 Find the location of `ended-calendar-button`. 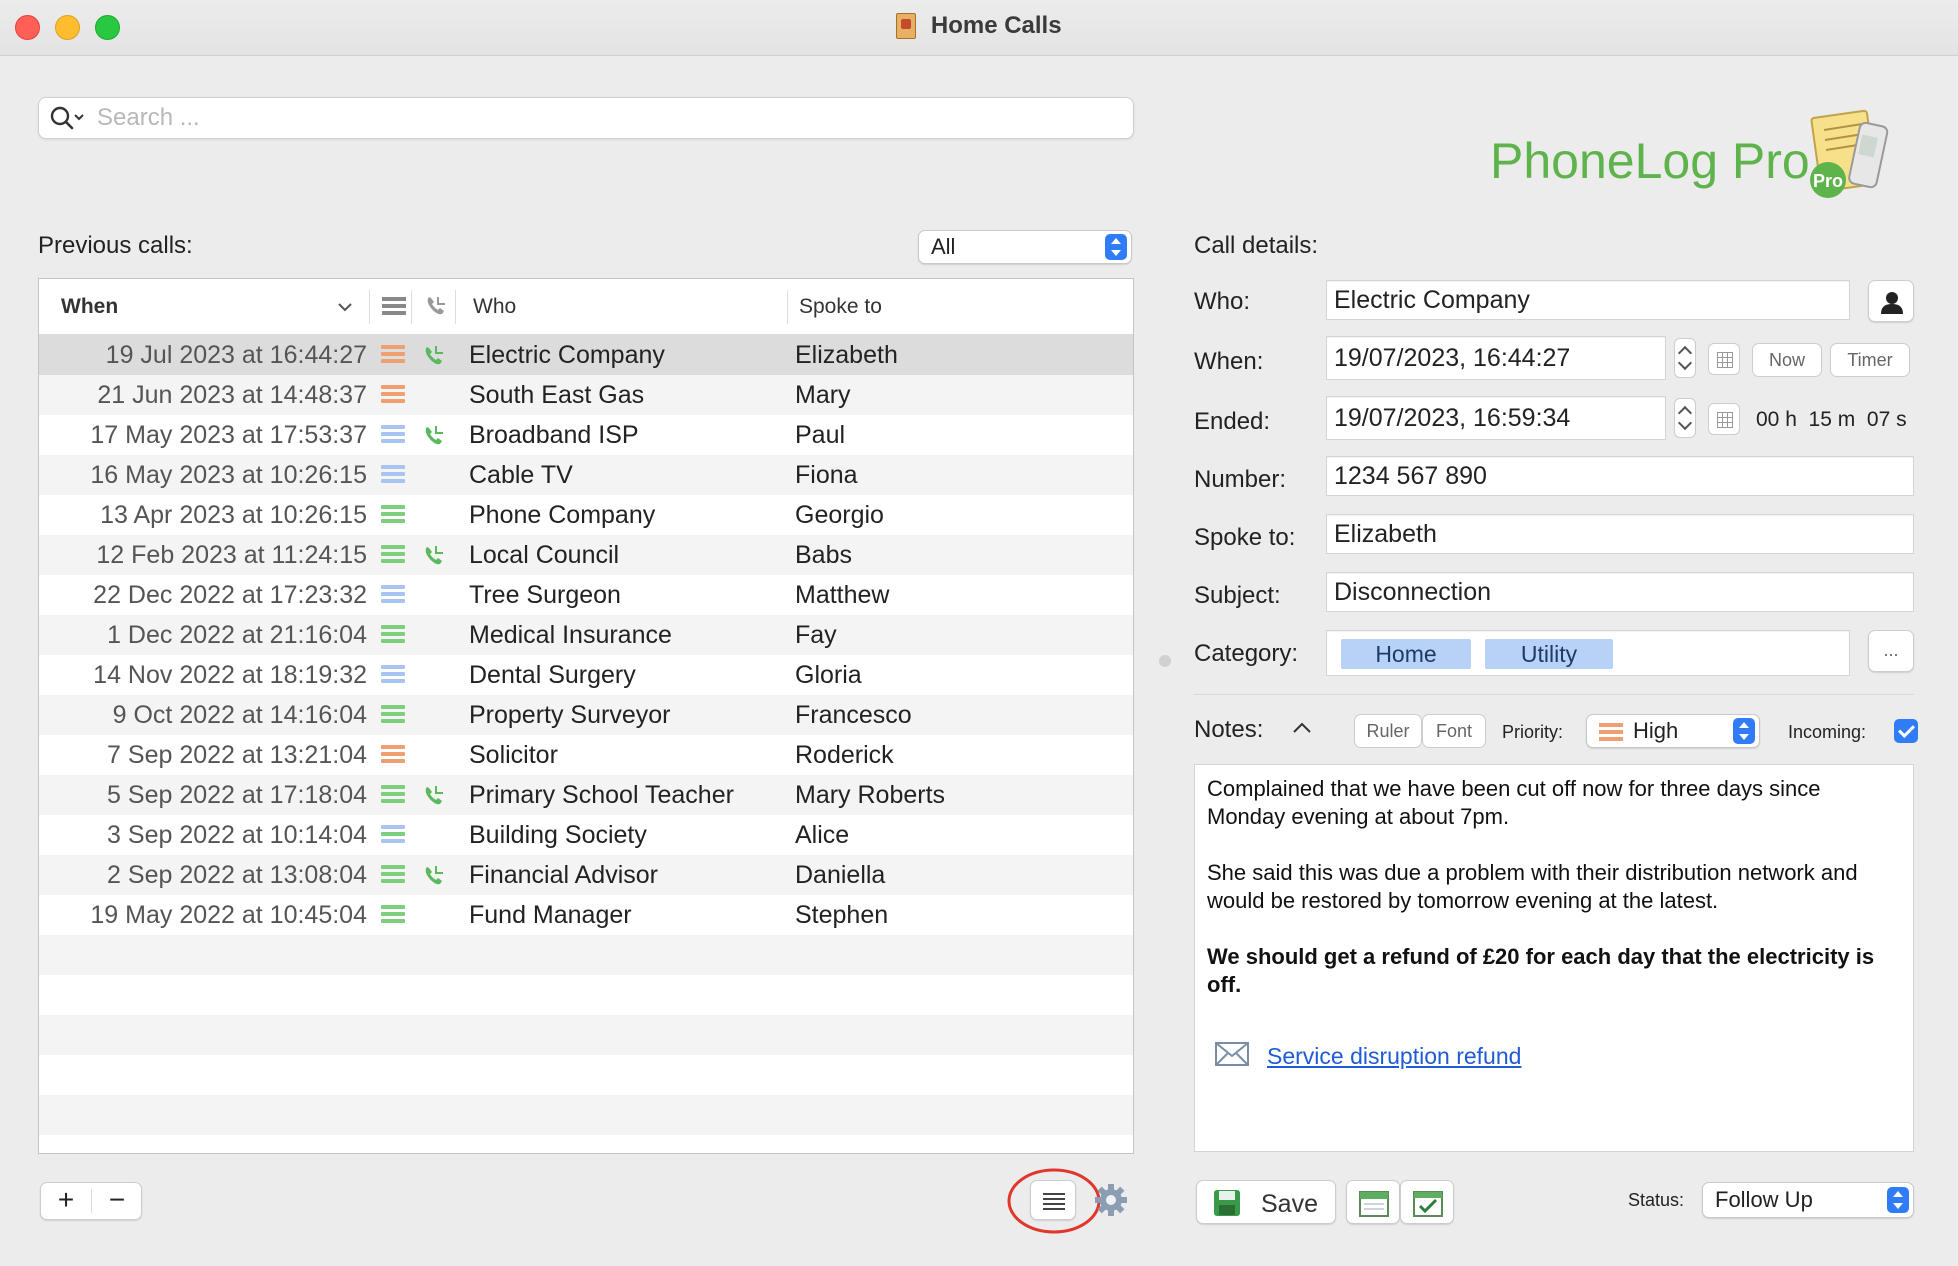

ended-calendar-button is located at coordinates (1724, 419).